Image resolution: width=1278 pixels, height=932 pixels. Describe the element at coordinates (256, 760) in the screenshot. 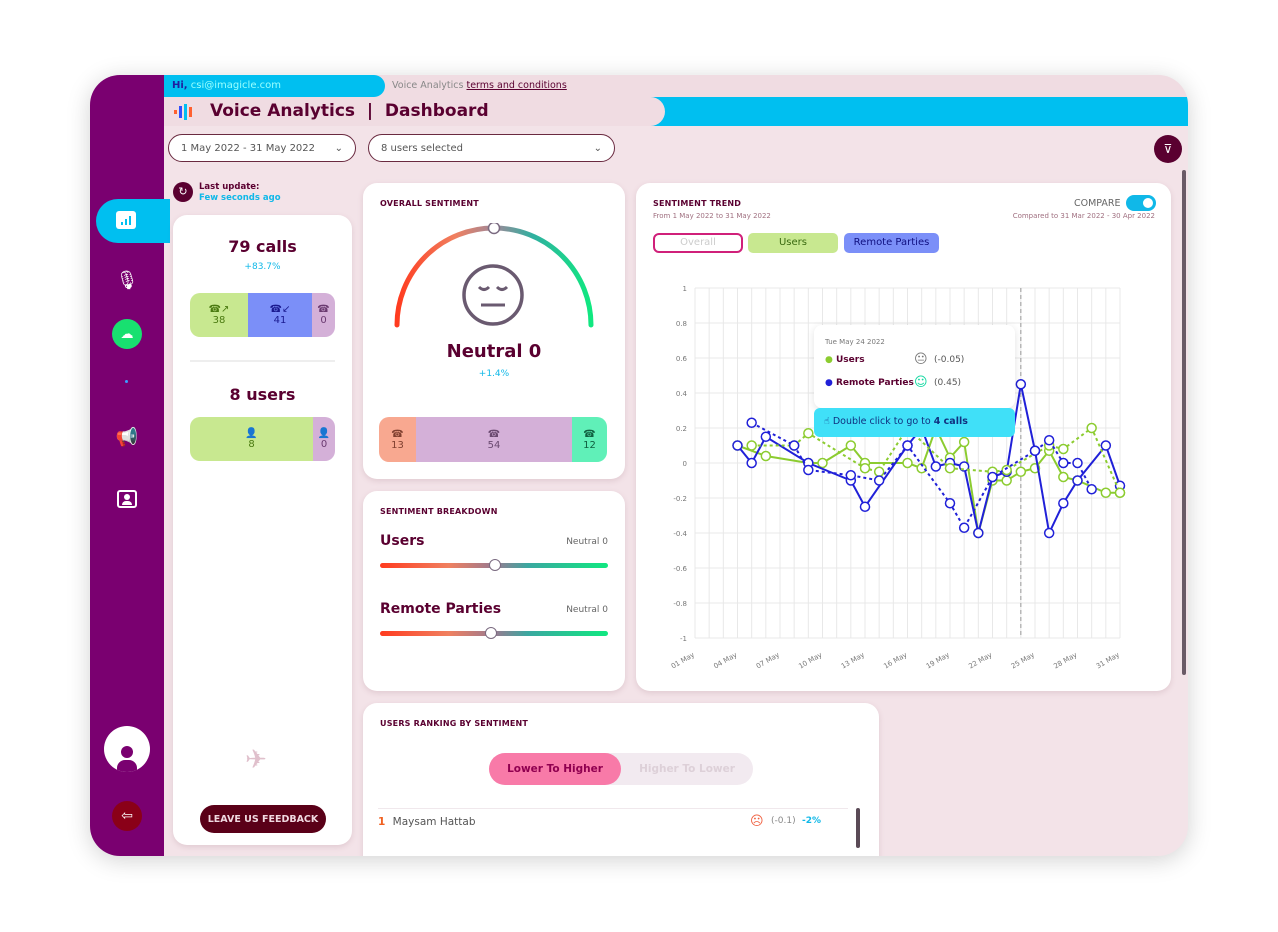

I see `paper-plane-icon: ✈` at that location.